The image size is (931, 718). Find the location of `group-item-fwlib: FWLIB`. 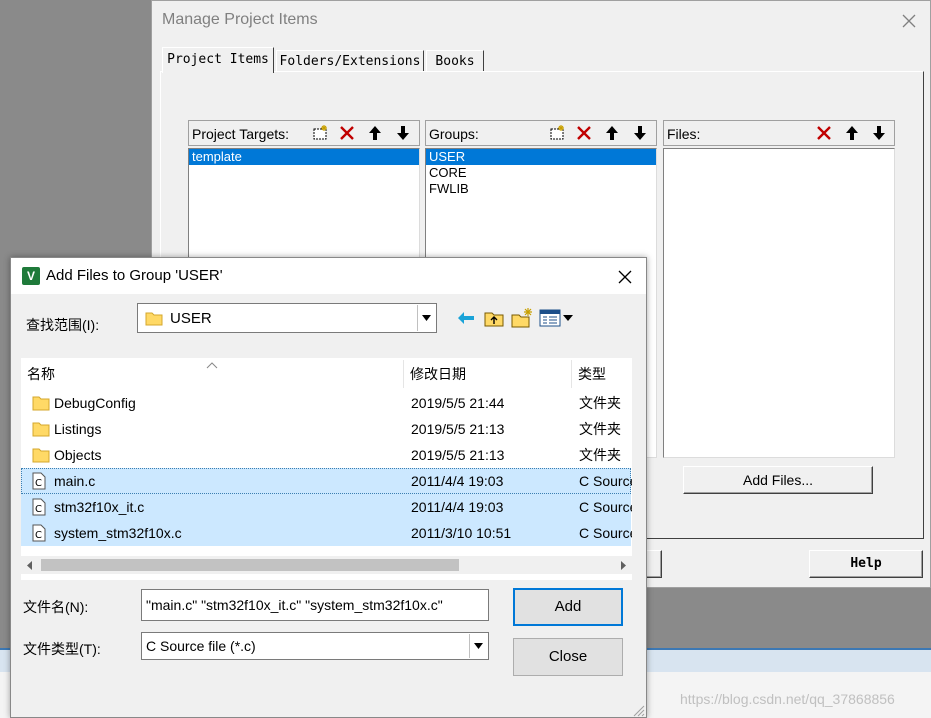

group-item-fwlib: FWLIB is located at coordinates (541, 189).